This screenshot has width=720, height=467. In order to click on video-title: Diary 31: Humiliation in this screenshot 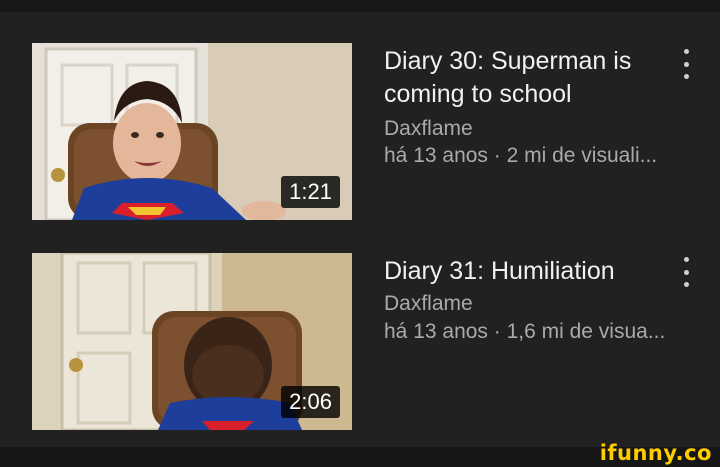, I will do `click(529, 271)`.